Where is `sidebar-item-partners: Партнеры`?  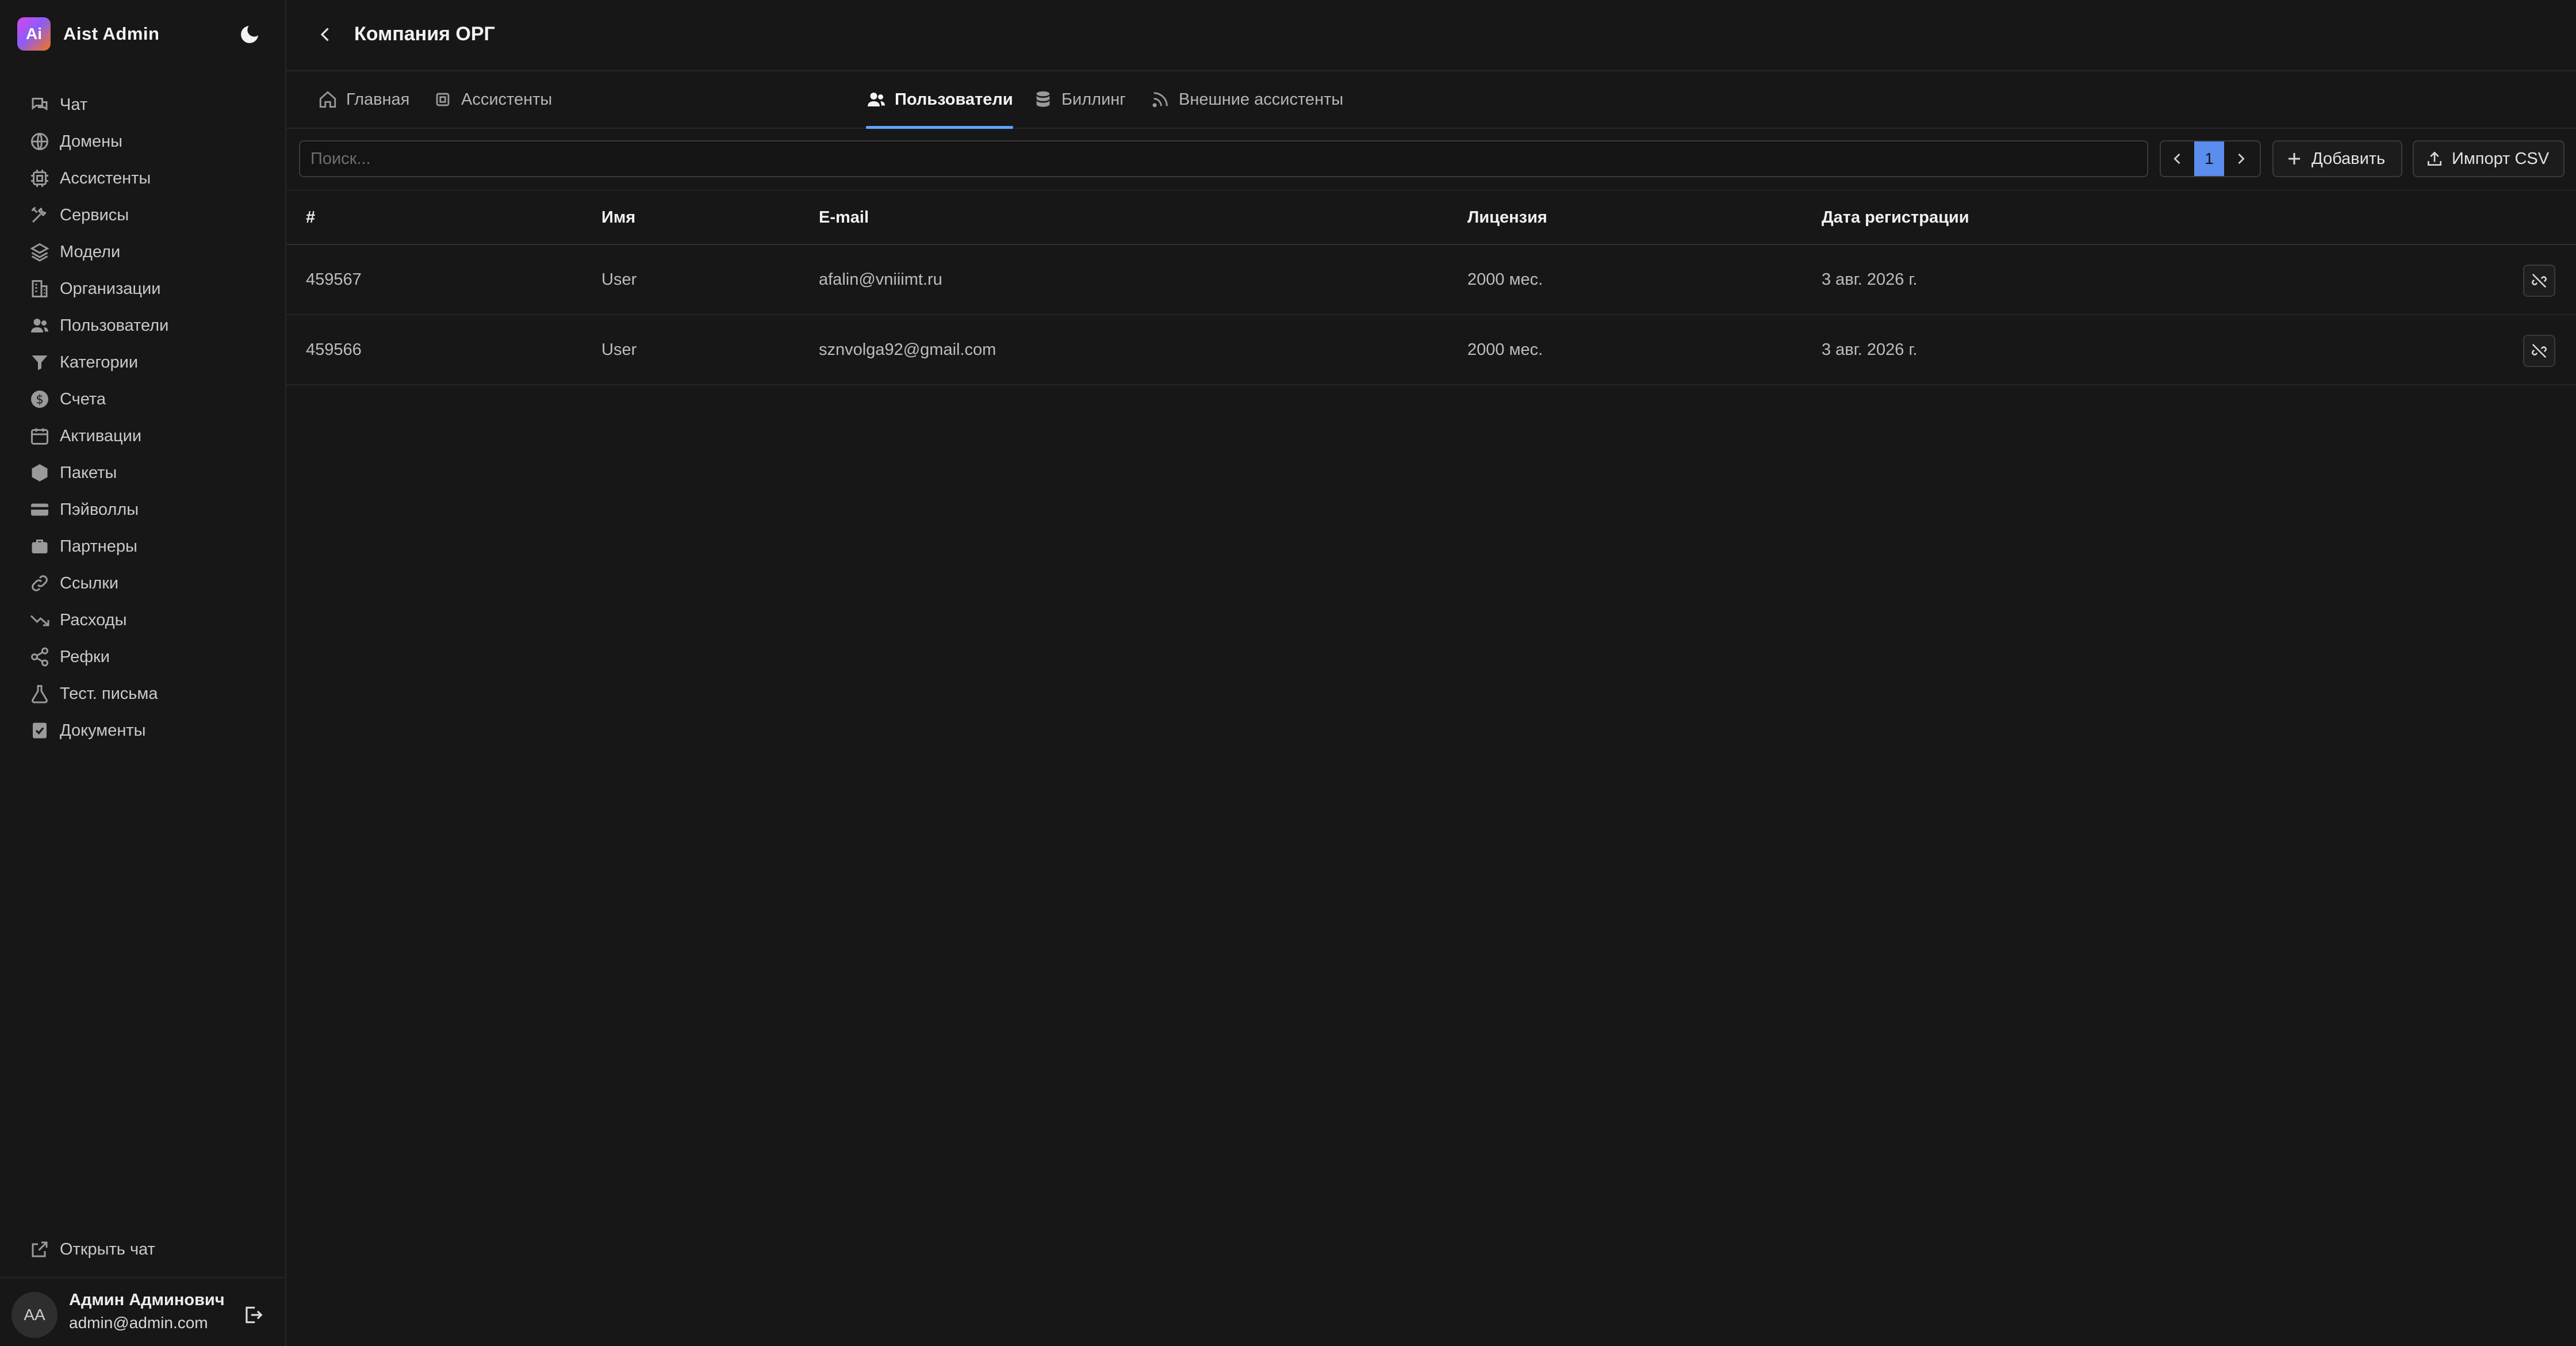
sidebar-item-partners: Партнеры is located at coordinates (98, 546).